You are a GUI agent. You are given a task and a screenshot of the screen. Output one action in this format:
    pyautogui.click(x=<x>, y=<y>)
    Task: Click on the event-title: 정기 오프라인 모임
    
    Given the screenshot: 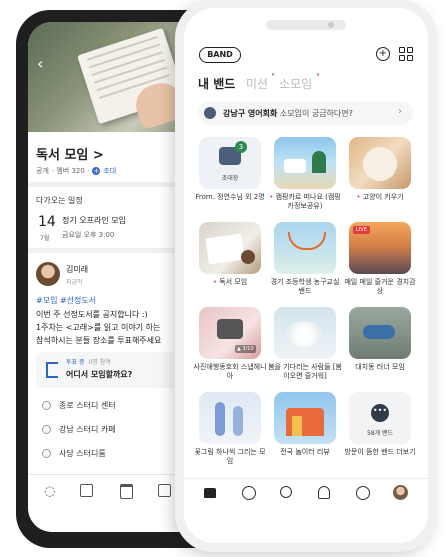 What is the action you would take?
    pyautogui.click(x=94, y=220)
    